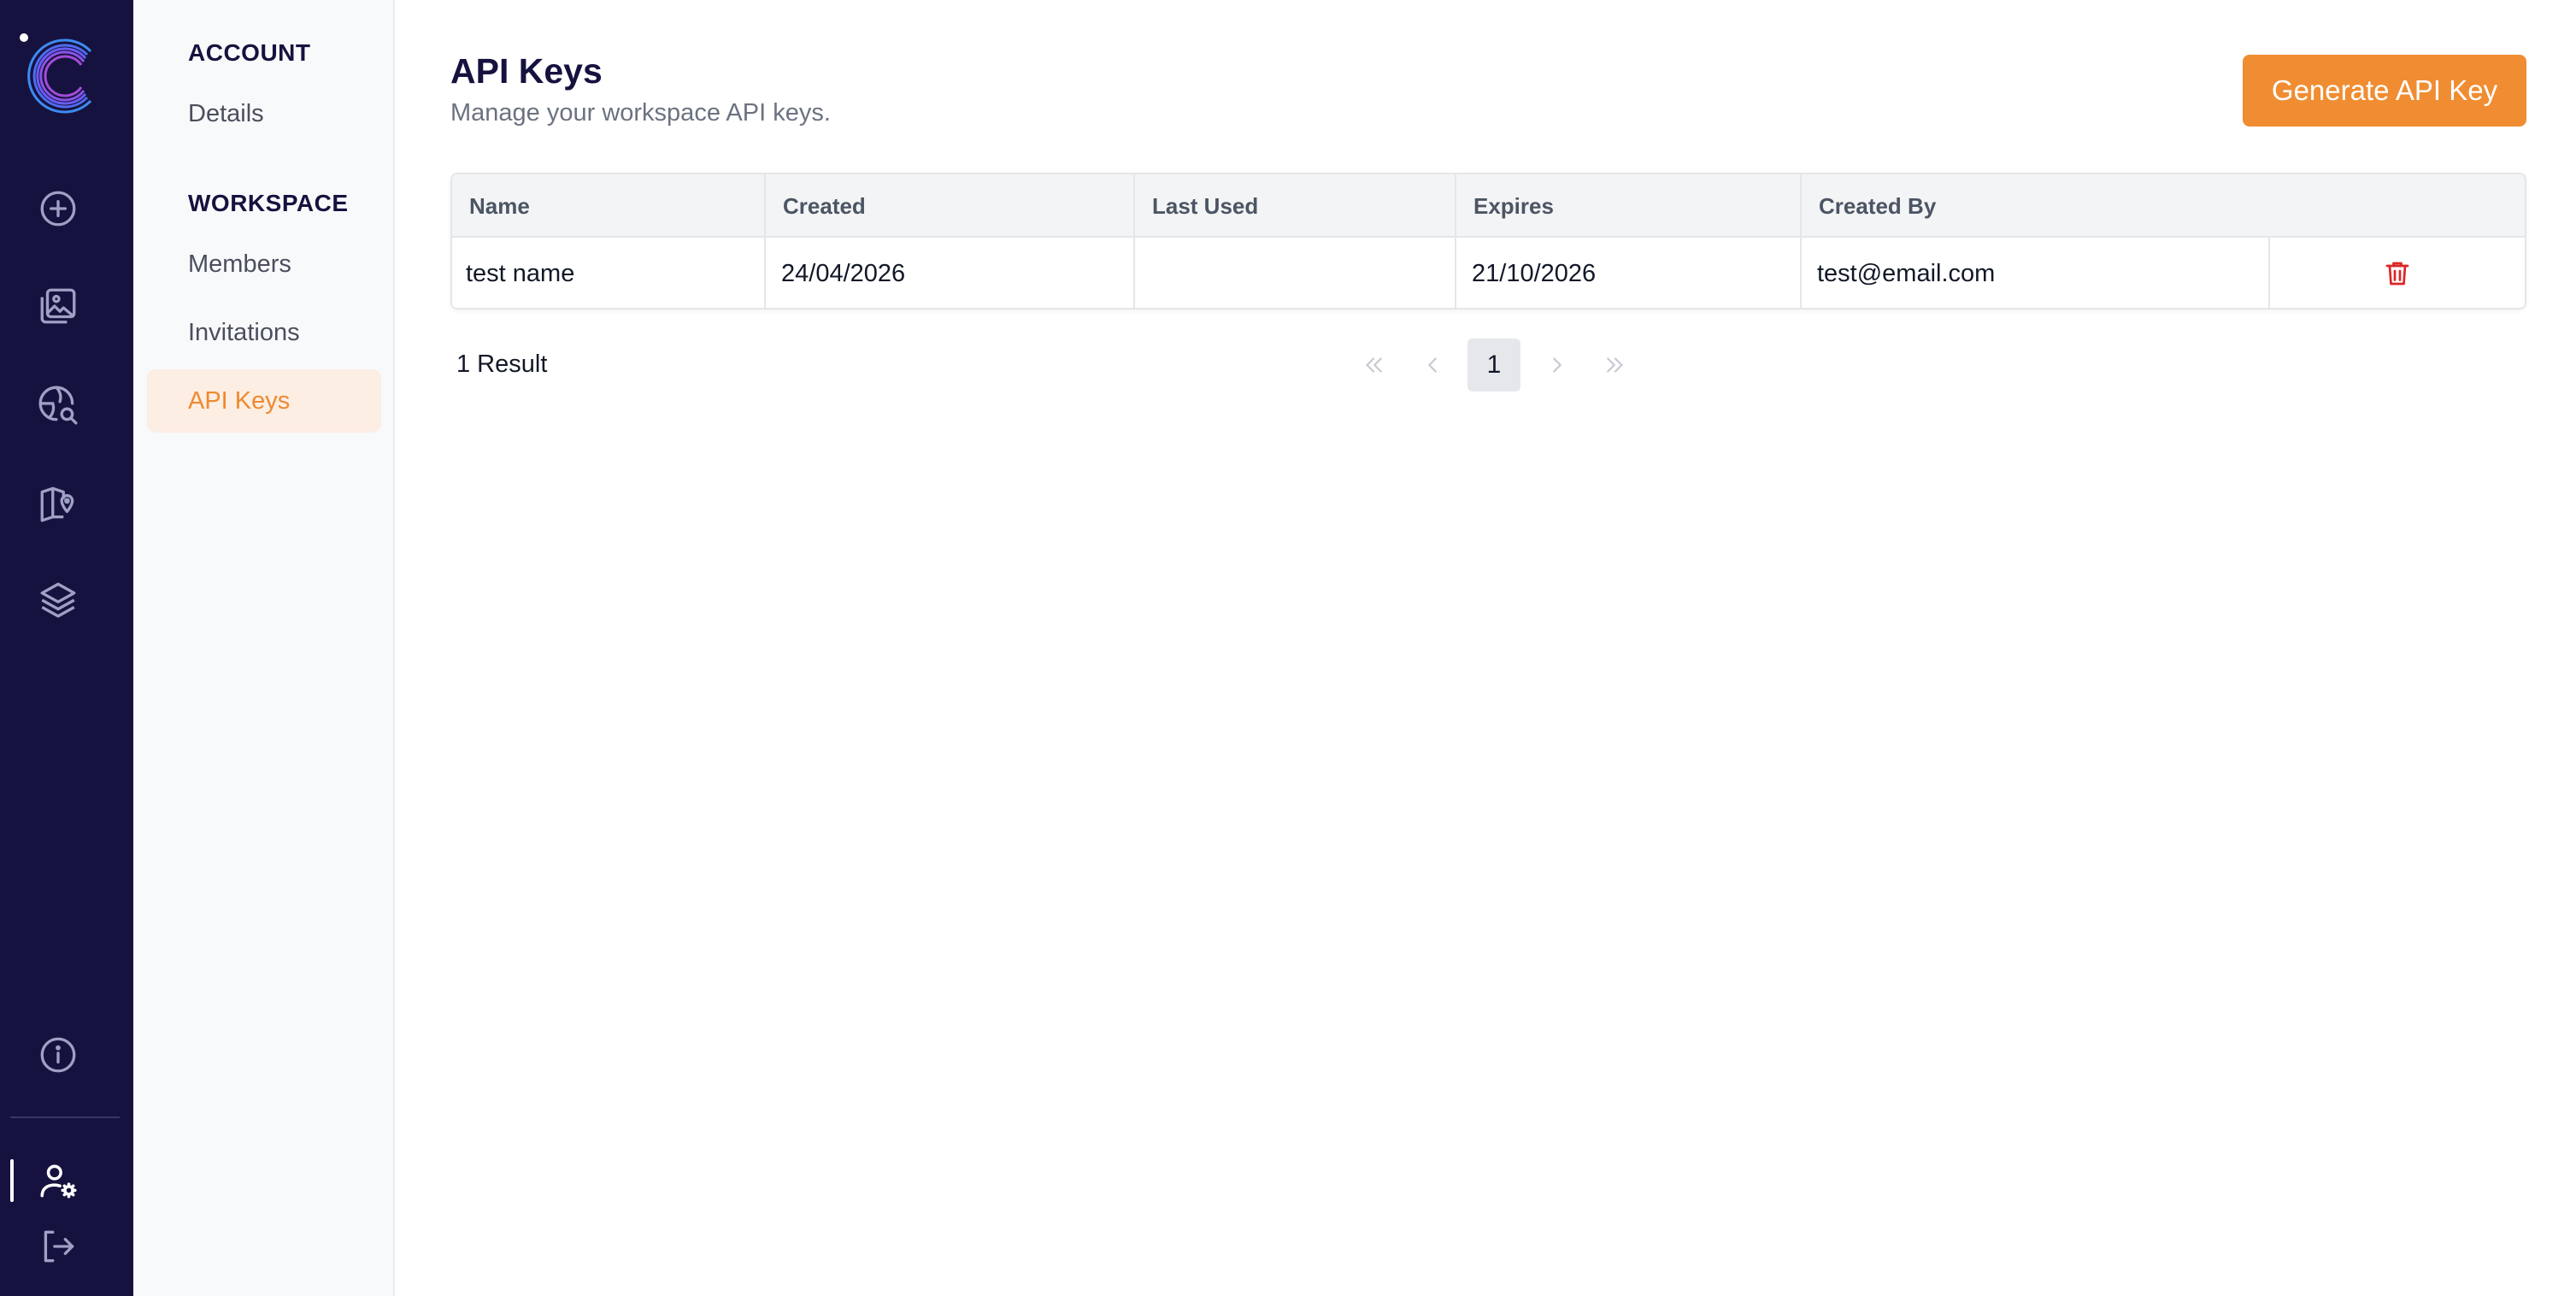 The height and width of the screenshot is (1296, 2576). What do you see at coordinates (526, 71) in the screenshot?
I see `page-title: API Keys` at bounding box center [526, 71].